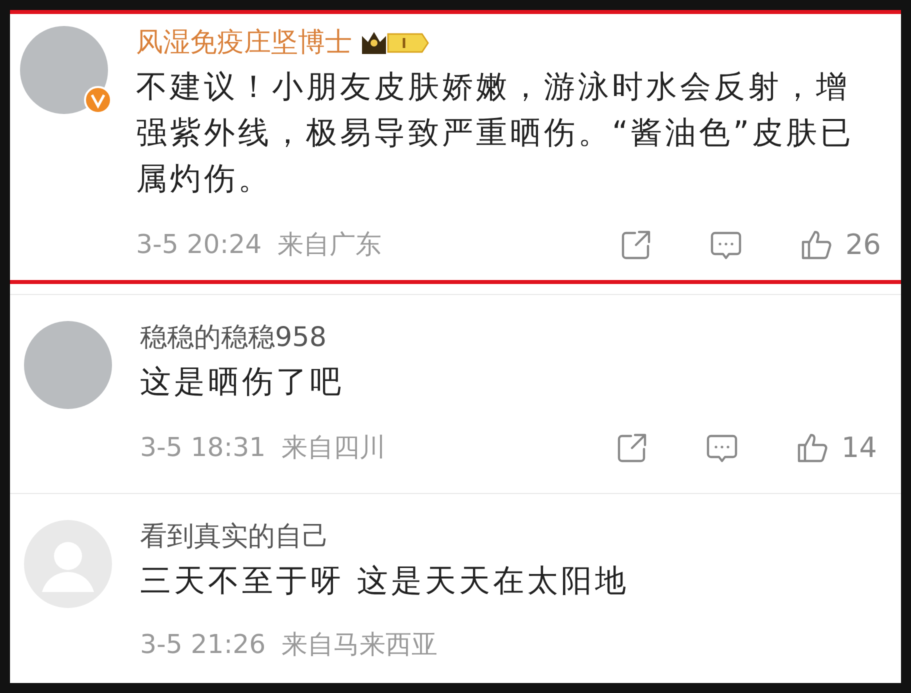 The image size is (911, 693). Describe the element at coordinates (233, 338) in the screenshot. I see `username: 稳稳的稳稳958` at that location.